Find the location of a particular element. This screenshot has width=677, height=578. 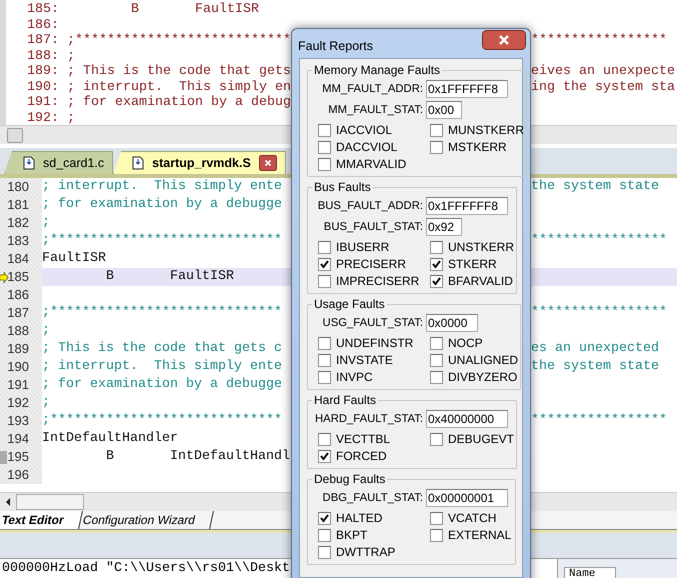

line-number: 189: is located at coordinates (43, 72).